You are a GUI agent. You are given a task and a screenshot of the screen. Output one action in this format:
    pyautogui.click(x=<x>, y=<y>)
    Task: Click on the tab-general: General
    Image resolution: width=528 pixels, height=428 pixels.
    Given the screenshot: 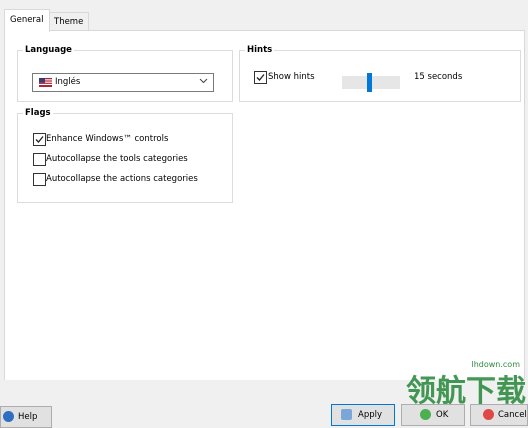 What is the action you would take?
    pyautogui.click(x=27, y=20)
    